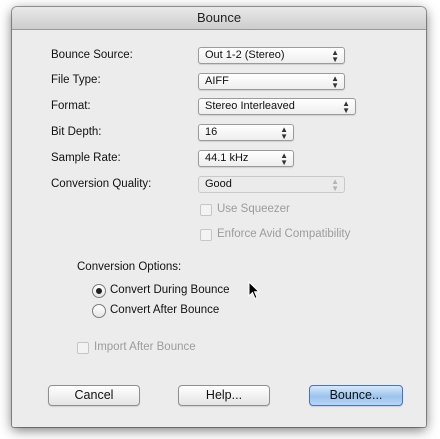 The width and height of the screenshot is (440, 439). What do you see at coordinates (83, 348) in the screenshot?
I see `import-after-bounce-checkbox` at bounding box center [83, 348].